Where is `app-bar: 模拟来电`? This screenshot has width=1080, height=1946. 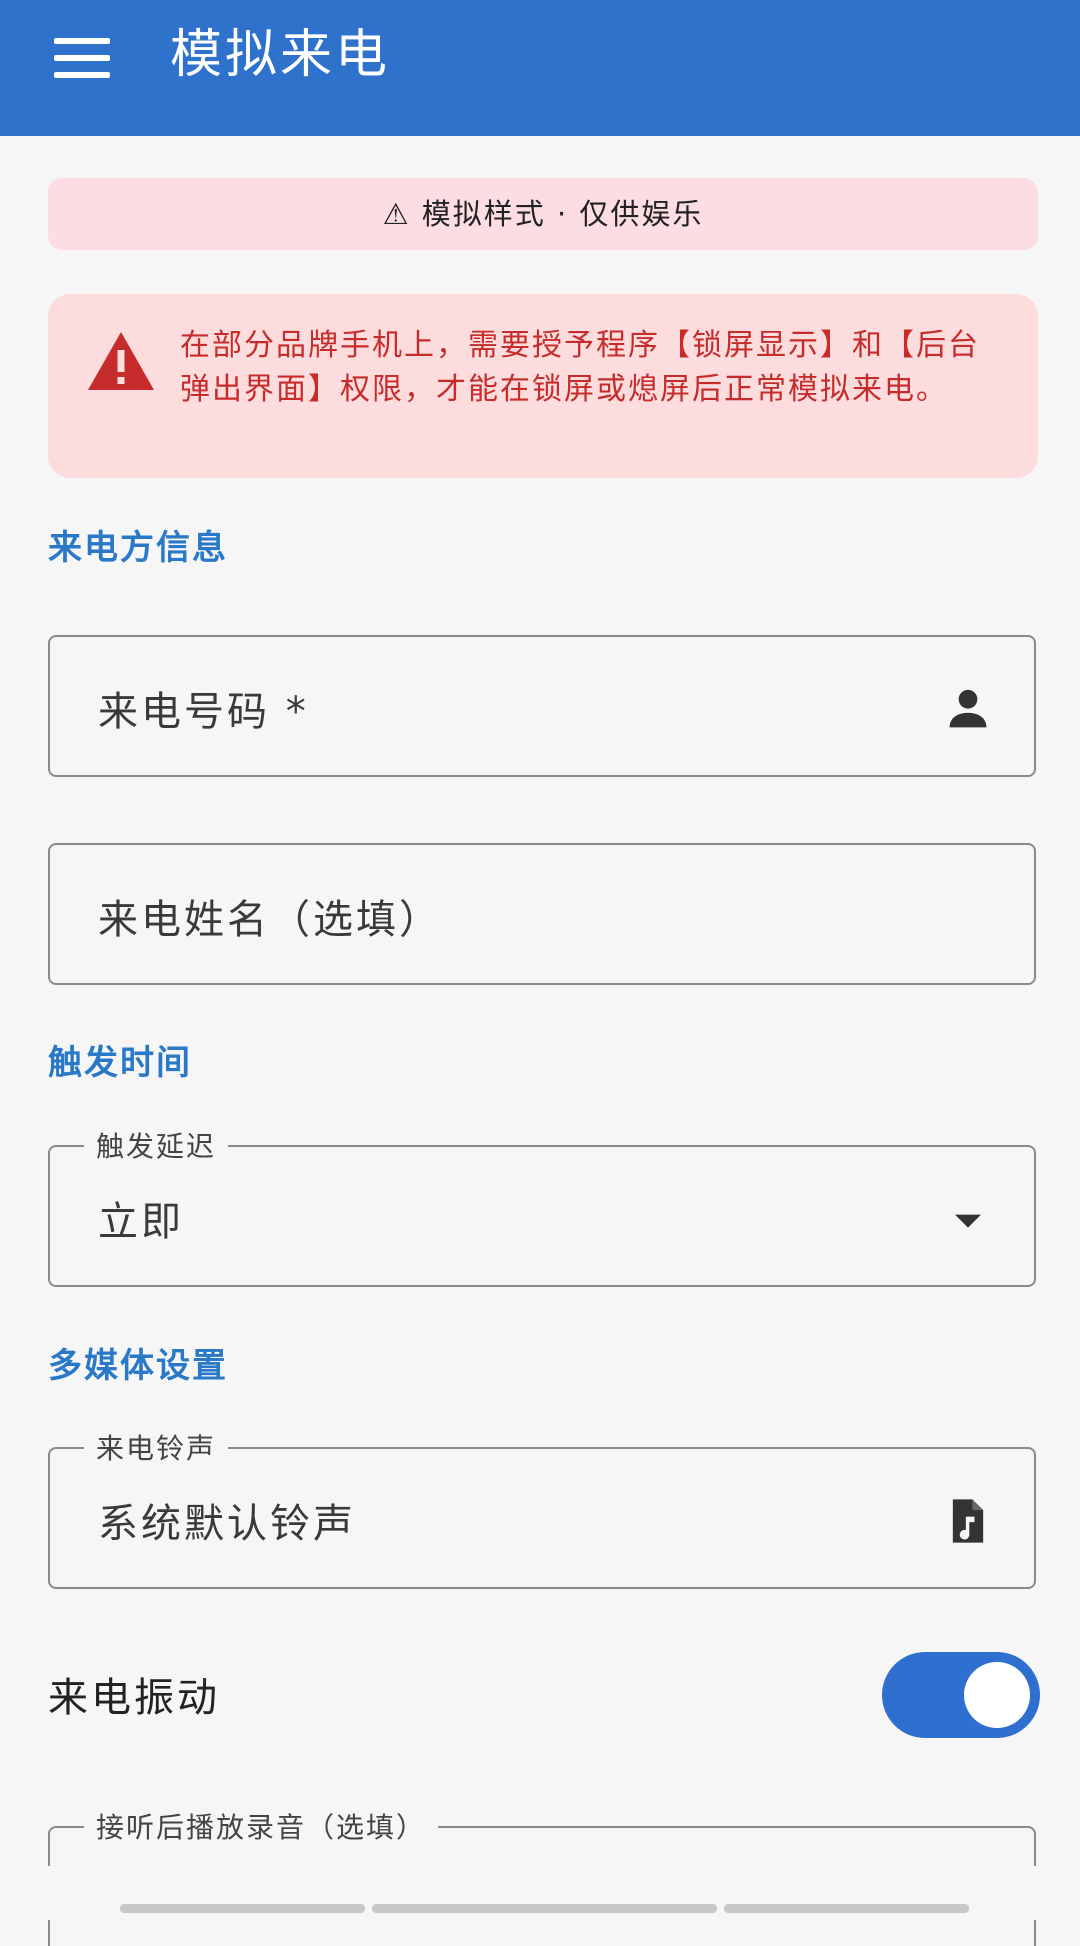 app-bar: 模拟来电 is located at coordinates (540, 68).